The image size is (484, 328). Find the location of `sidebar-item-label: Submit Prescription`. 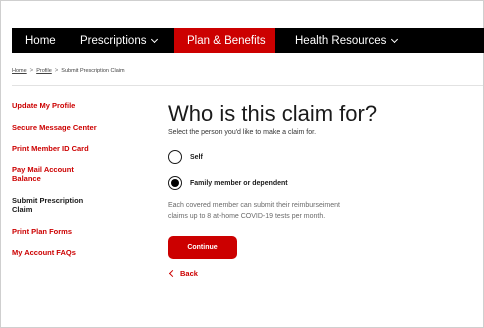

sidebar-item-label: Submit Prescription is located at coordinates (48, 200).